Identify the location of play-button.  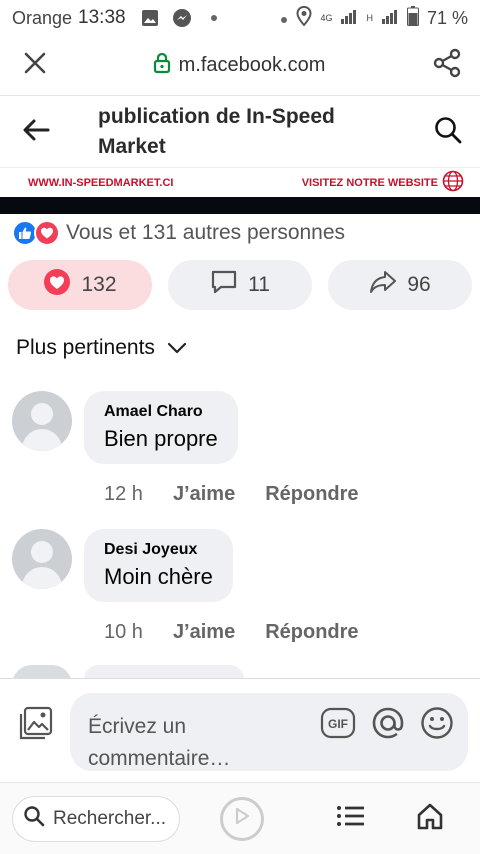
(242, 818).